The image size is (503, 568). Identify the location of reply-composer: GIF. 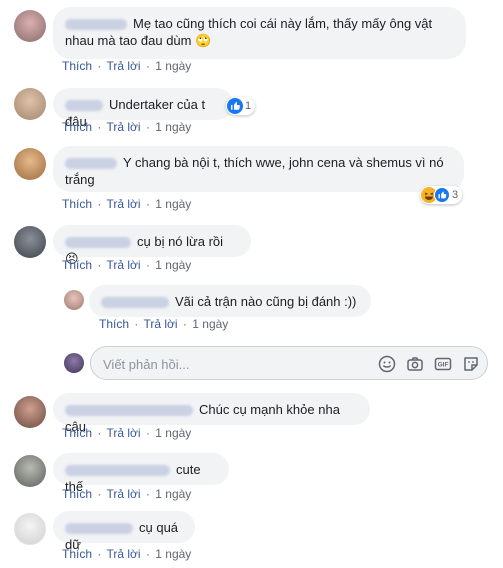
(289, 363).